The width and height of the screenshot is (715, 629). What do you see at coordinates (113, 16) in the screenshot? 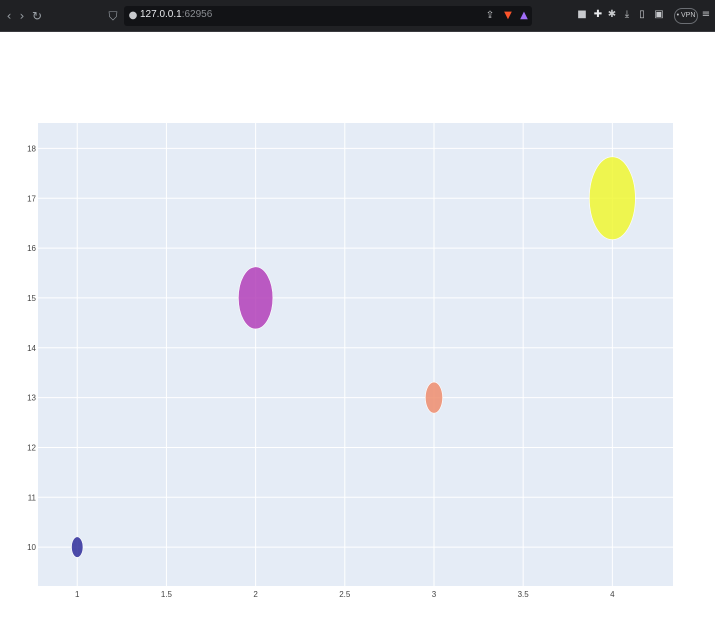
I see `bookmark-icon: ⛉` at bounding box center [113, 16].